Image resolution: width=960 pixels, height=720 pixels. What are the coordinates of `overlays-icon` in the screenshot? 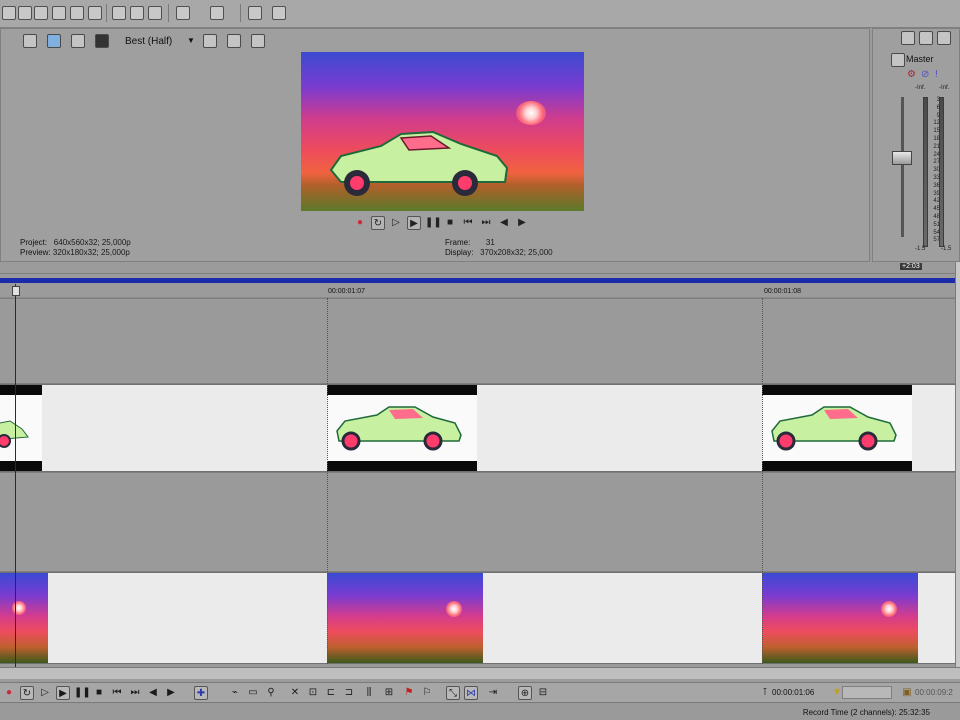 It's located at (102, 41).